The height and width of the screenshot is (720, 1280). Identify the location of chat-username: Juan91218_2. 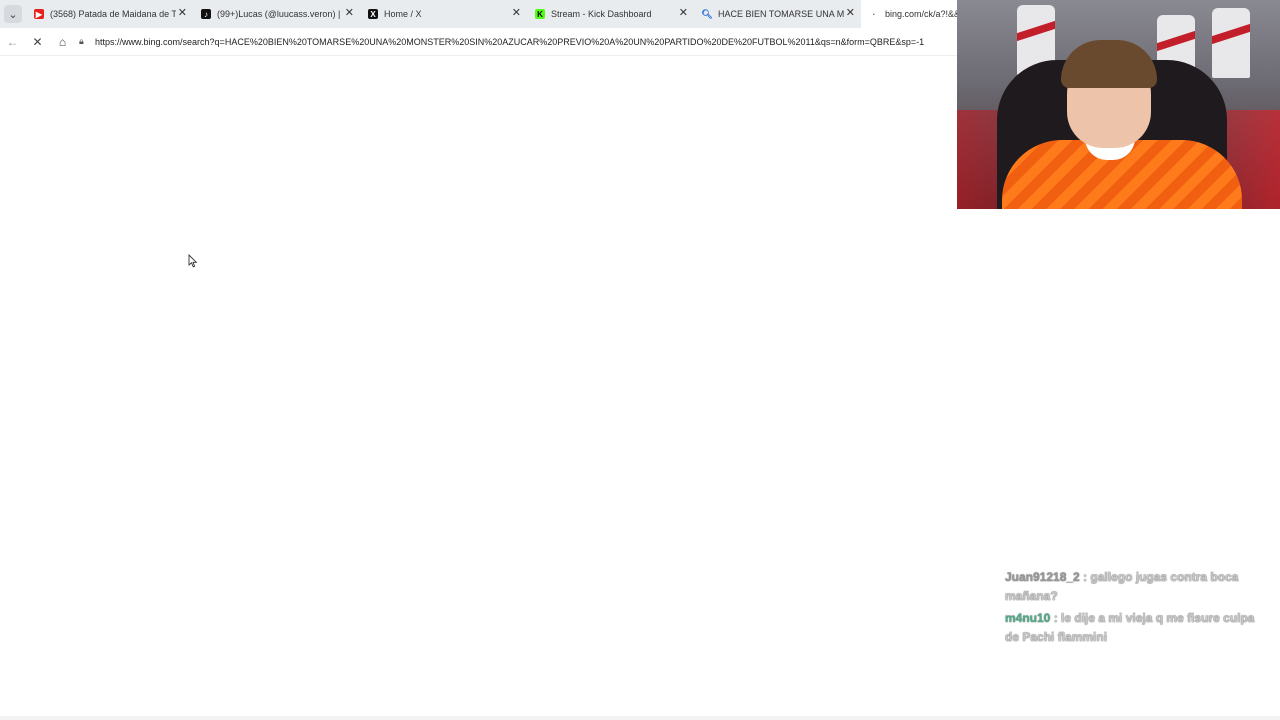
(1042, 577).